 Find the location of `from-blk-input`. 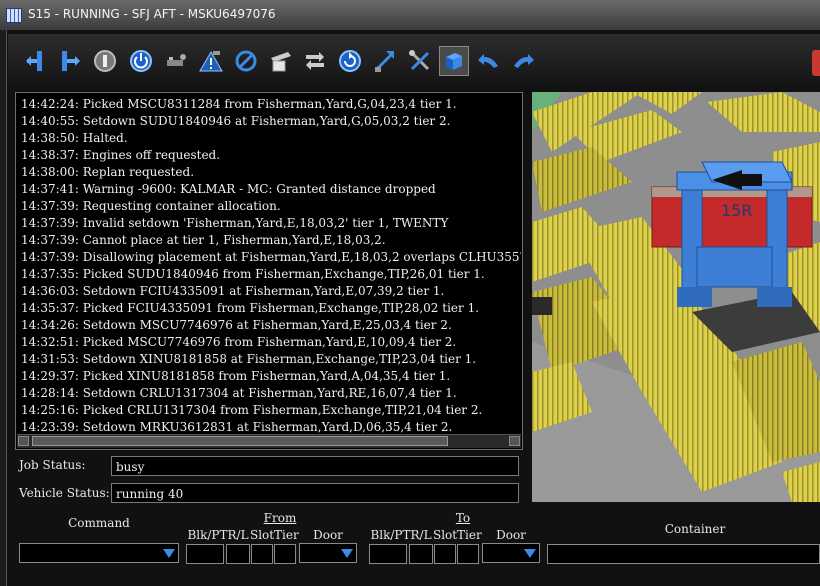

from-blk-input is located at coordinates (205, 554).